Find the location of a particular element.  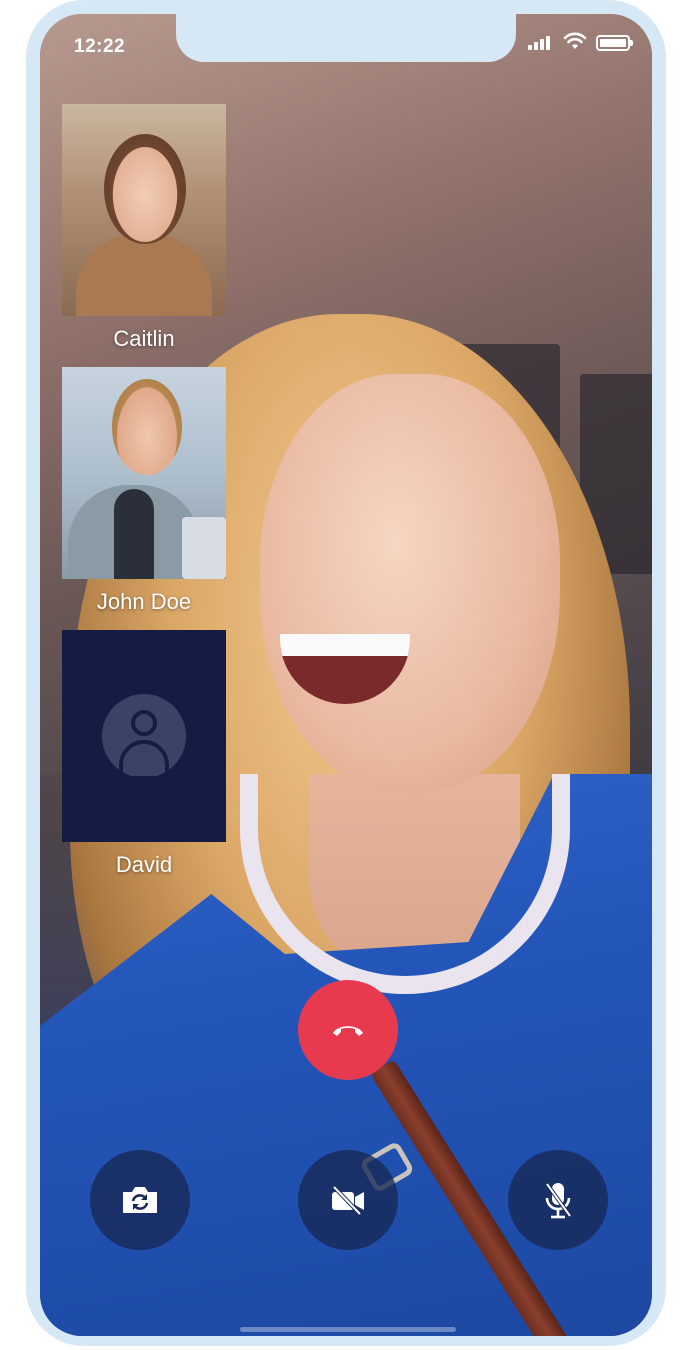

mic-off-icon is located at coordinates (558, 1200).